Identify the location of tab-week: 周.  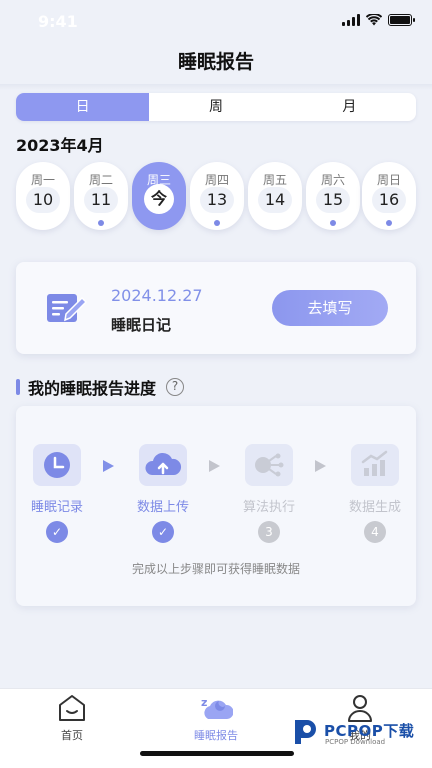
(215, 107).